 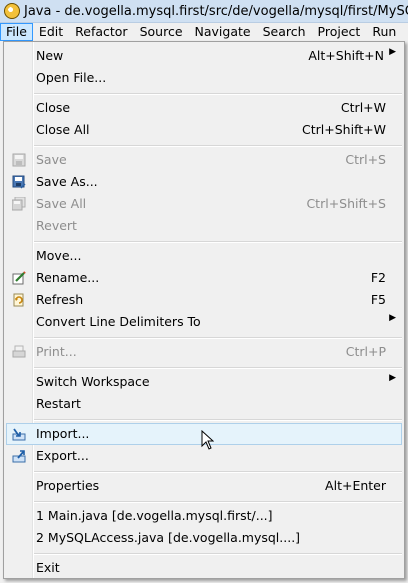 I want to click on menu-item-restart: Restart, so click(x=204, y=404).